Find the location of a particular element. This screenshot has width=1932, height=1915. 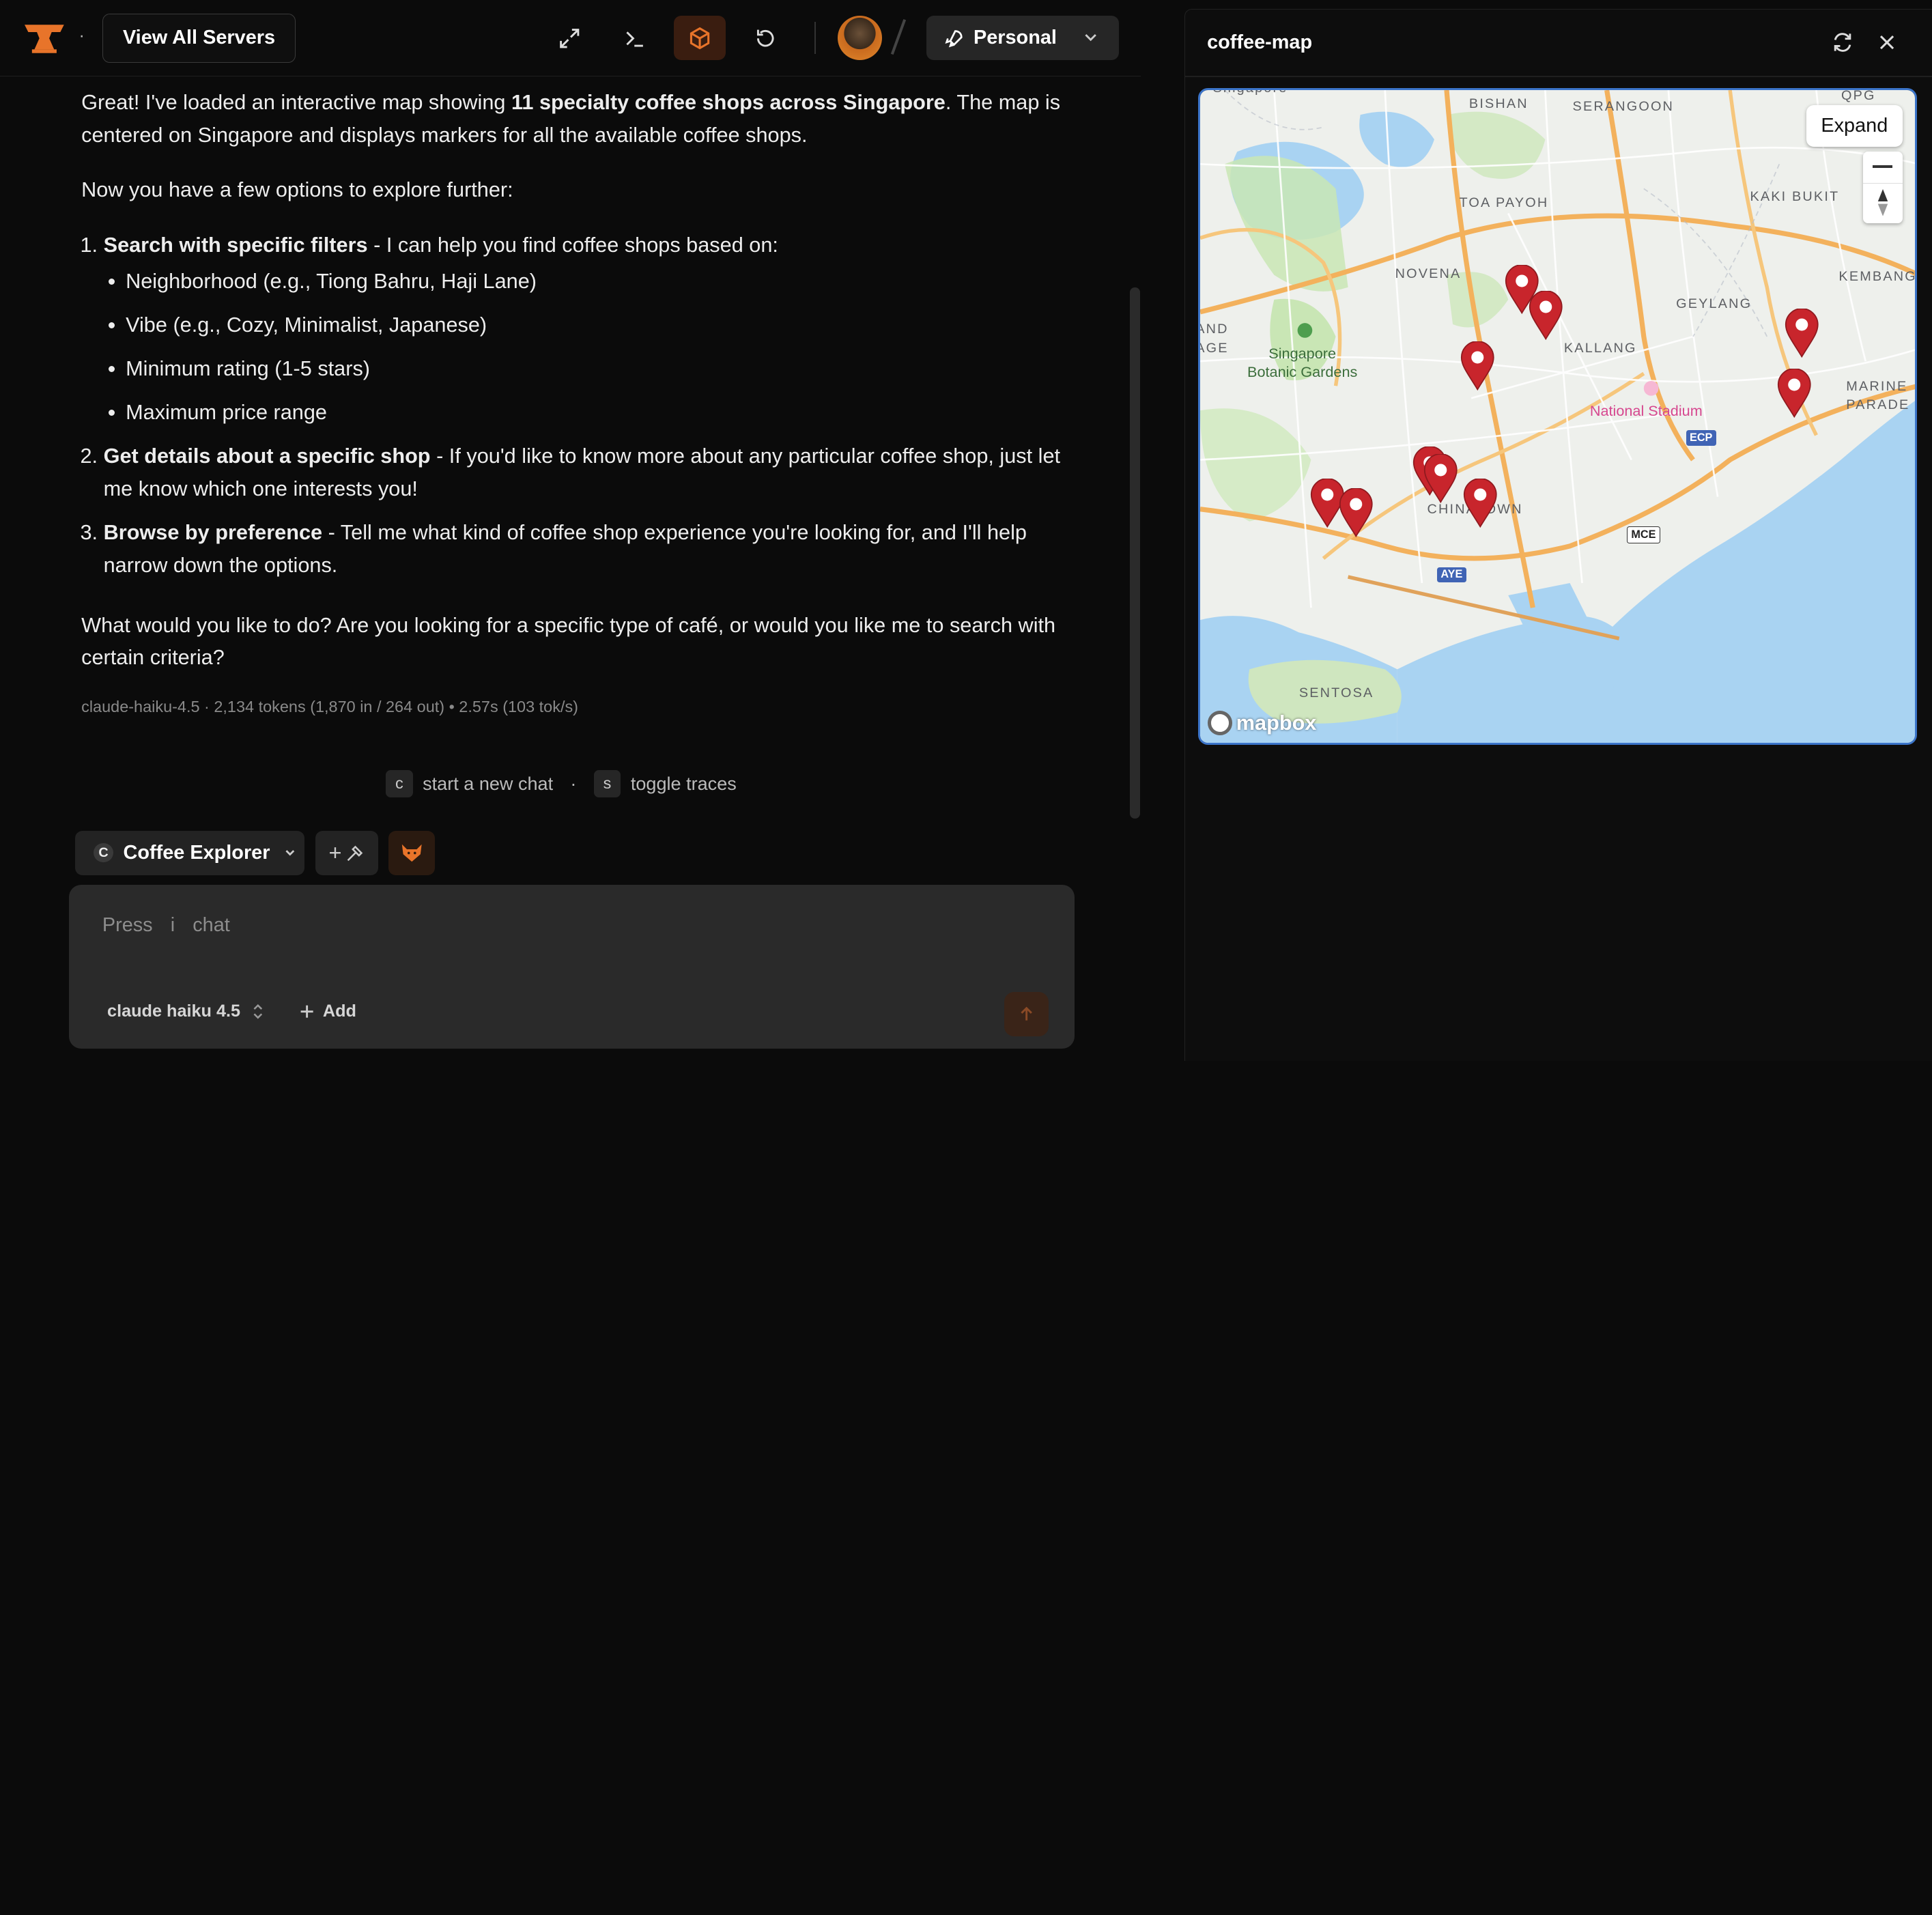

model-name: claude haiku 4.5 is located at coordinates (174, 1011).